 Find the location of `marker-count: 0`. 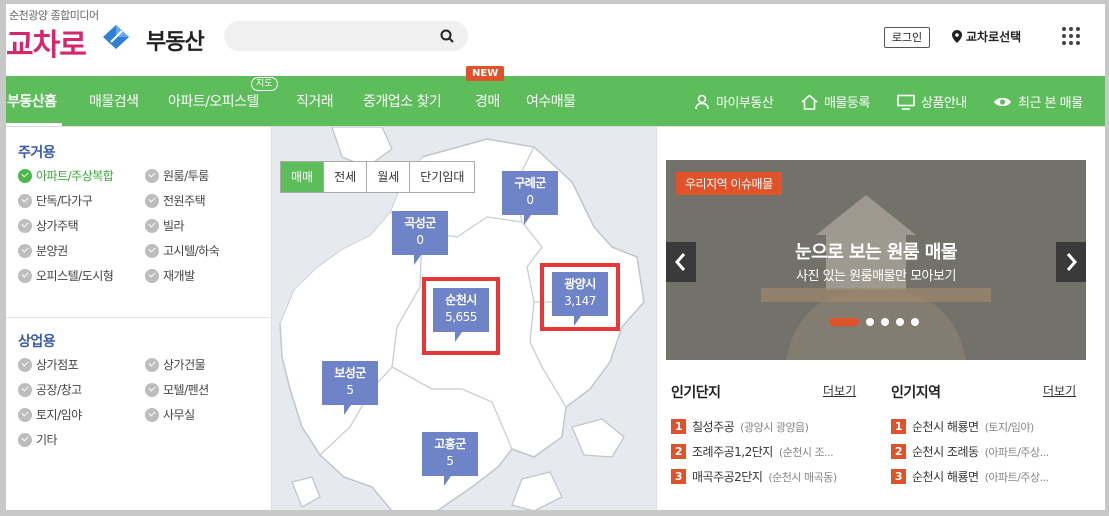

marker-count: 0 is located at coordinates (530, 200).